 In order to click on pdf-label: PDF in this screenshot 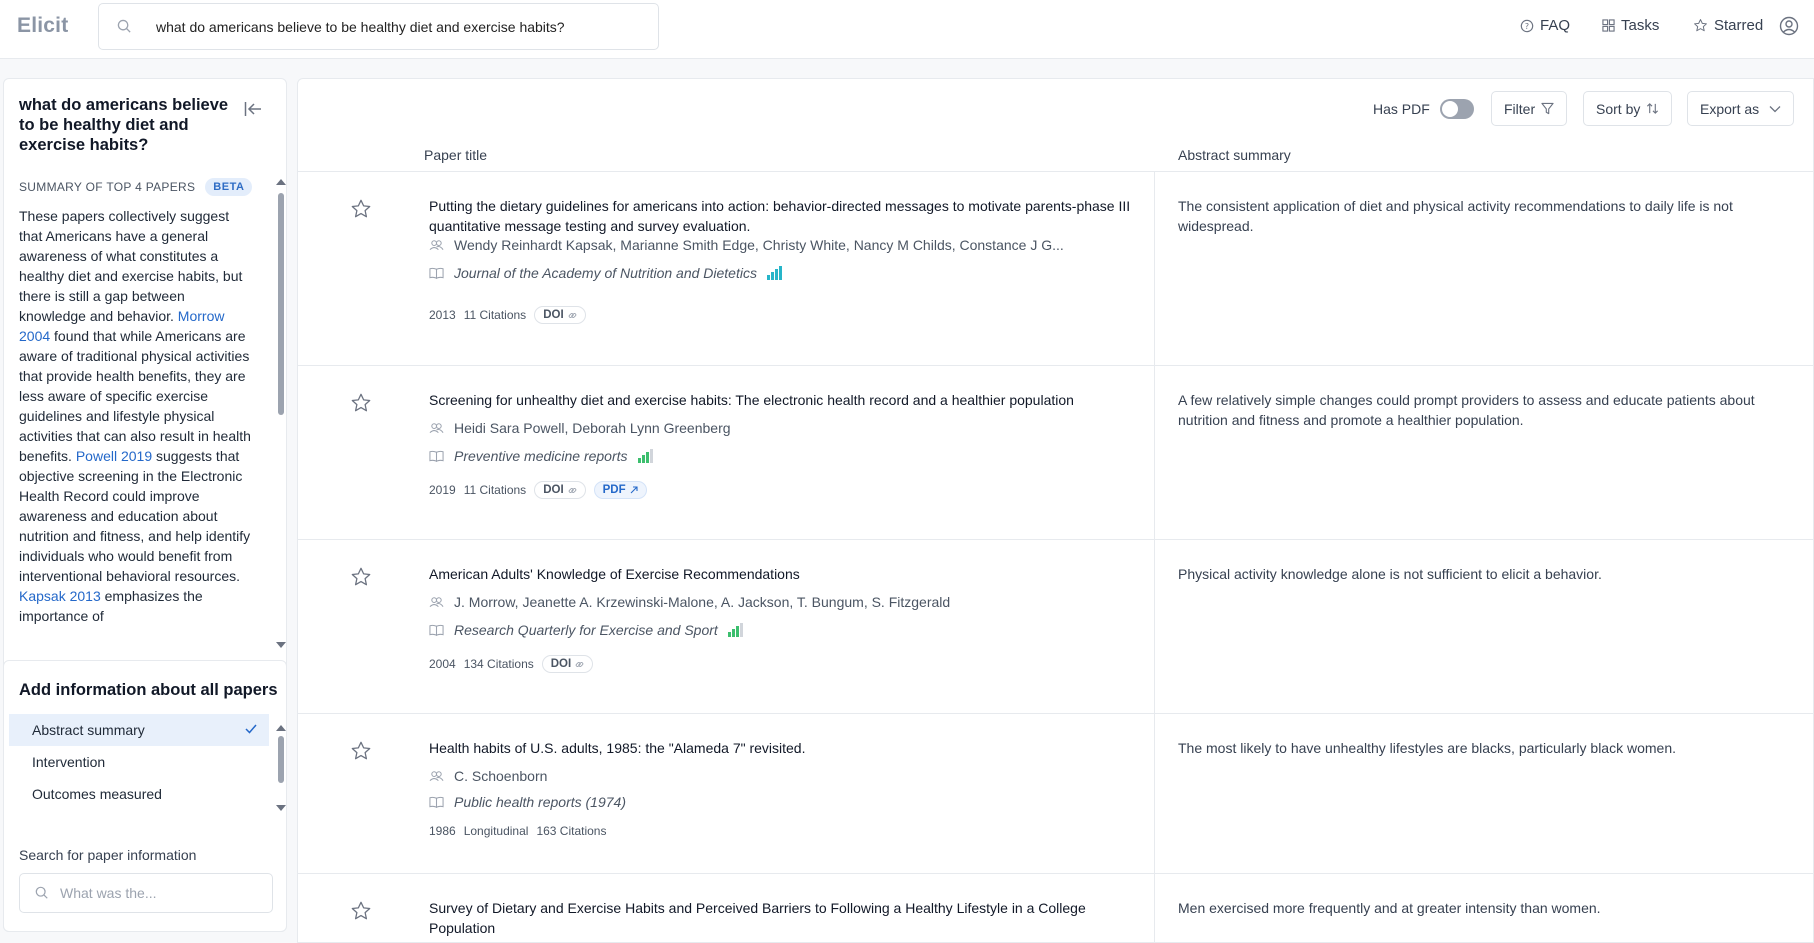, I will do `click(614, 490)`.